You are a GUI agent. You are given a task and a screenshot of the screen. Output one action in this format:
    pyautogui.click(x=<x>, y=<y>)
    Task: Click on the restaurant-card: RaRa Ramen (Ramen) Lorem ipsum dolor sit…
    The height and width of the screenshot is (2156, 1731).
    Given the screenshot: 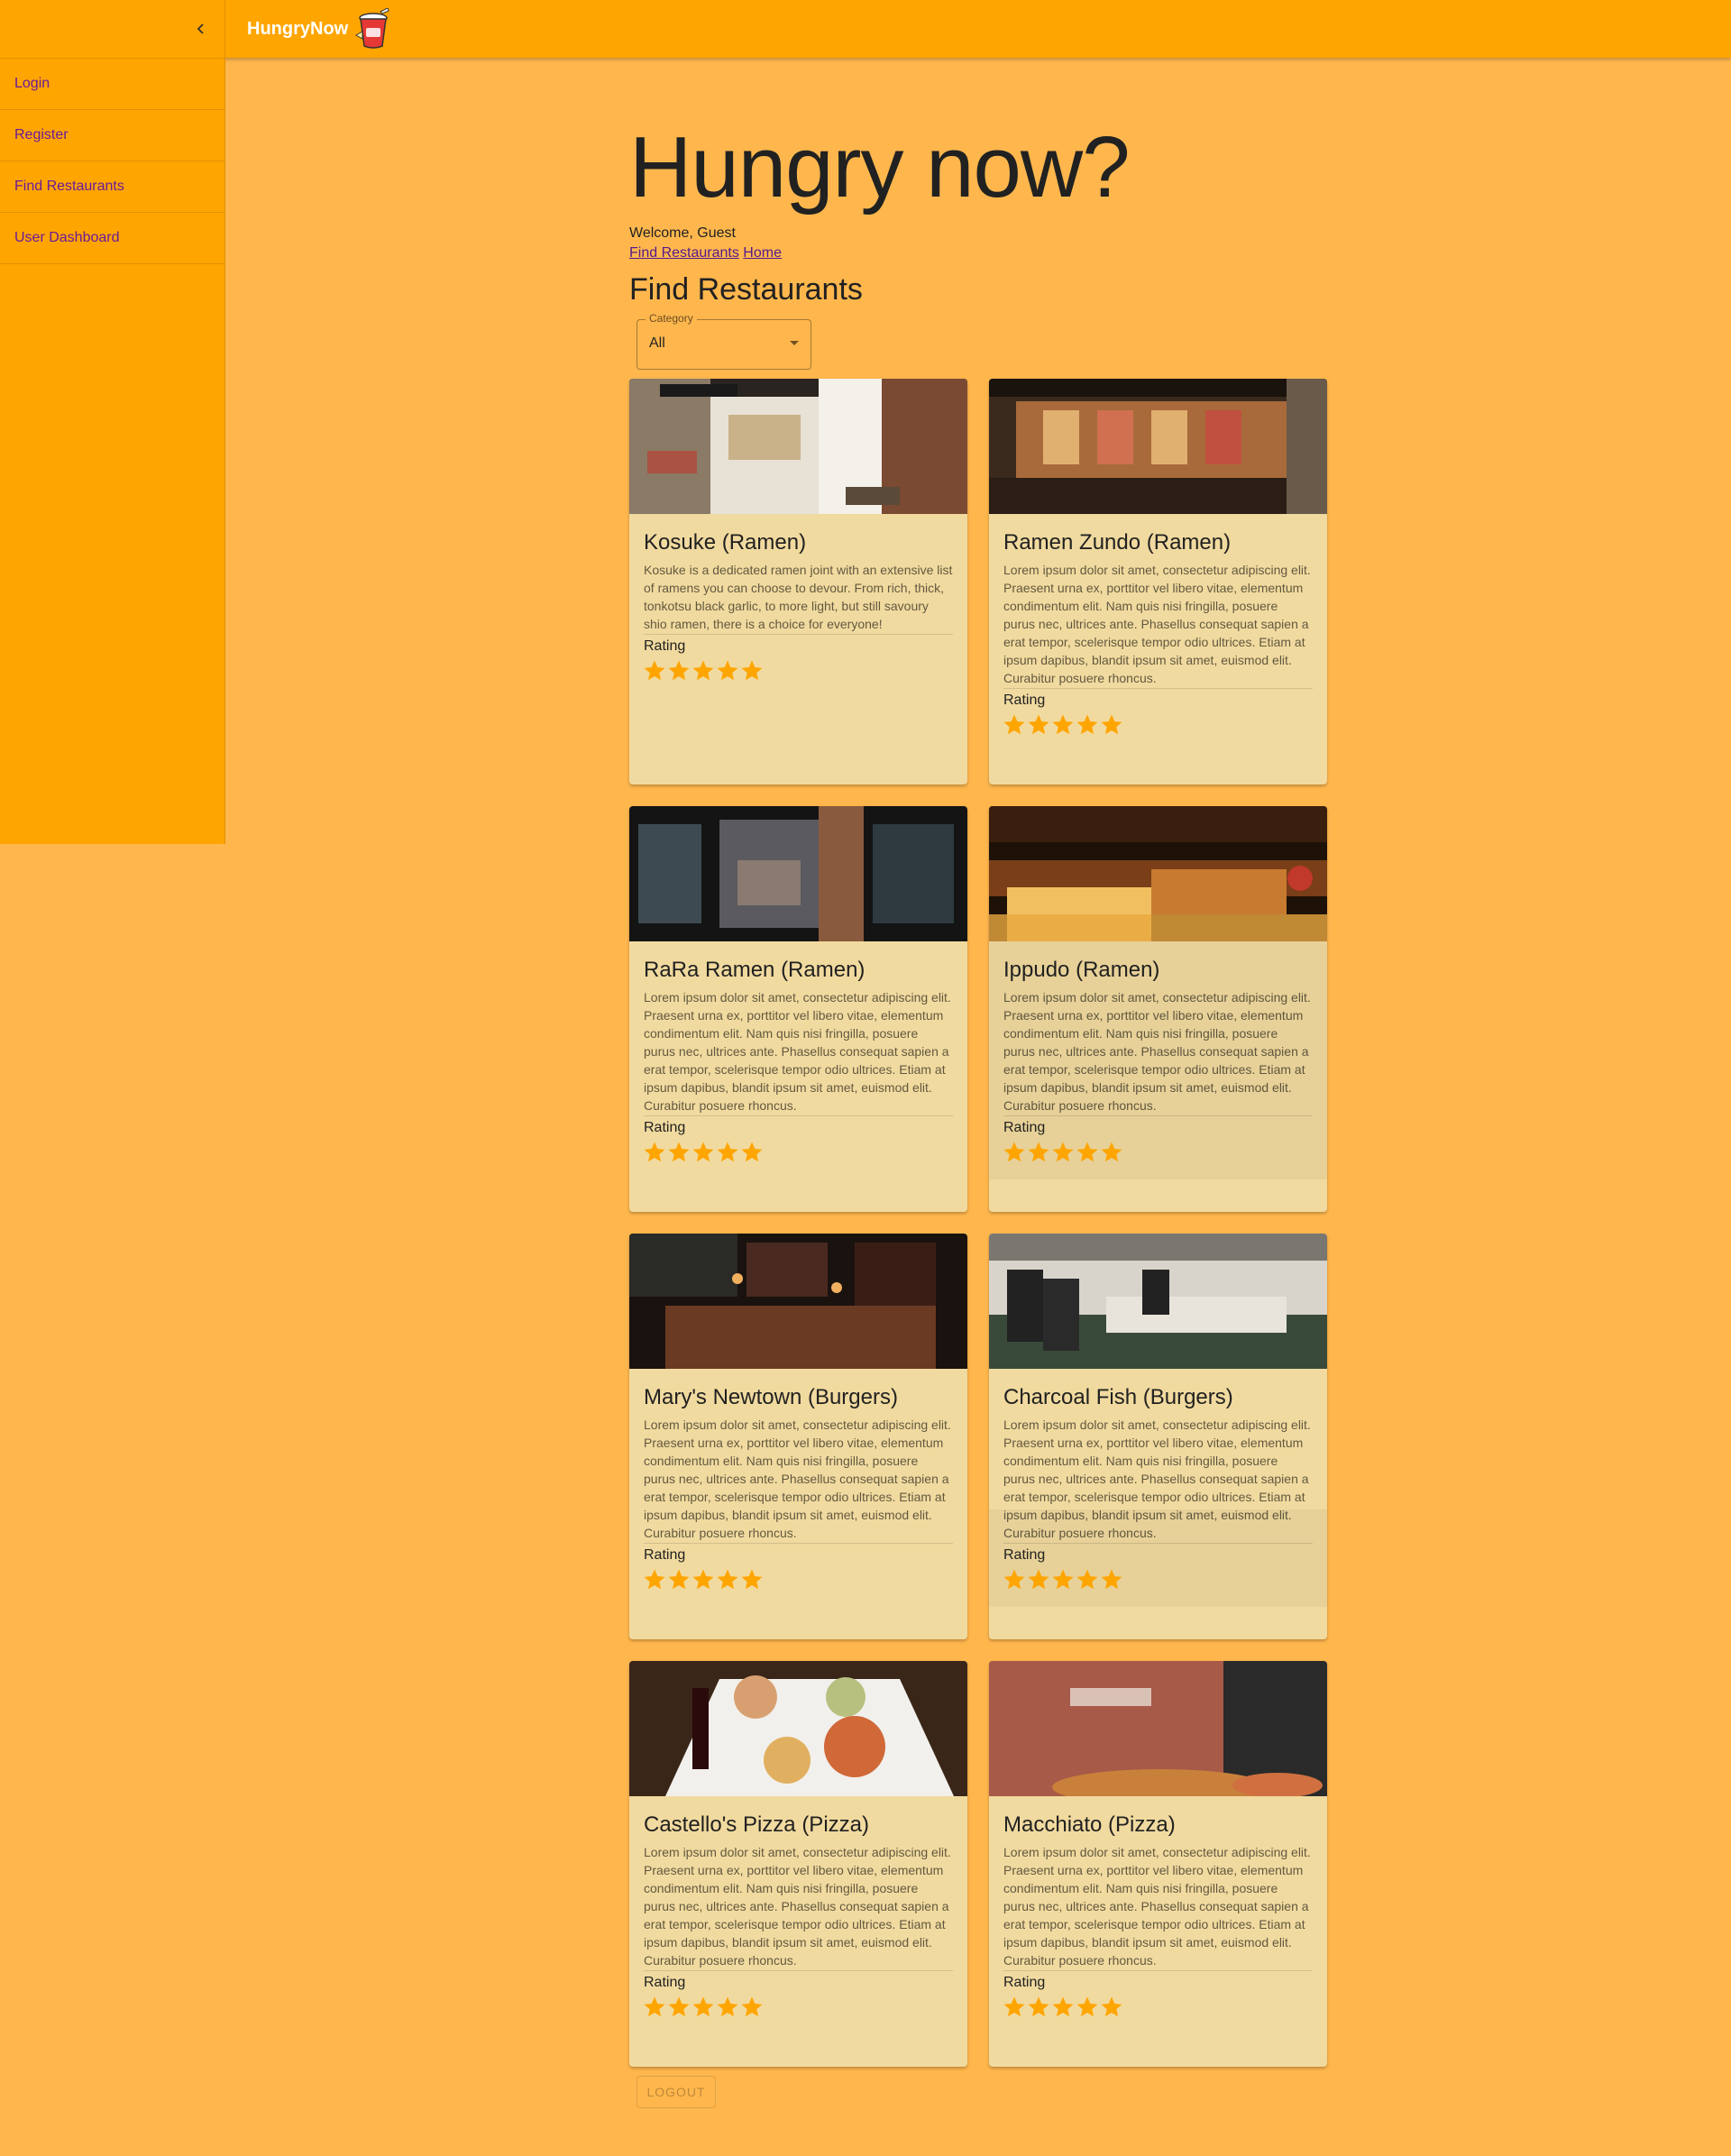 What is the action you would take?
    pyautogui.click(x=798, y=1009)
    